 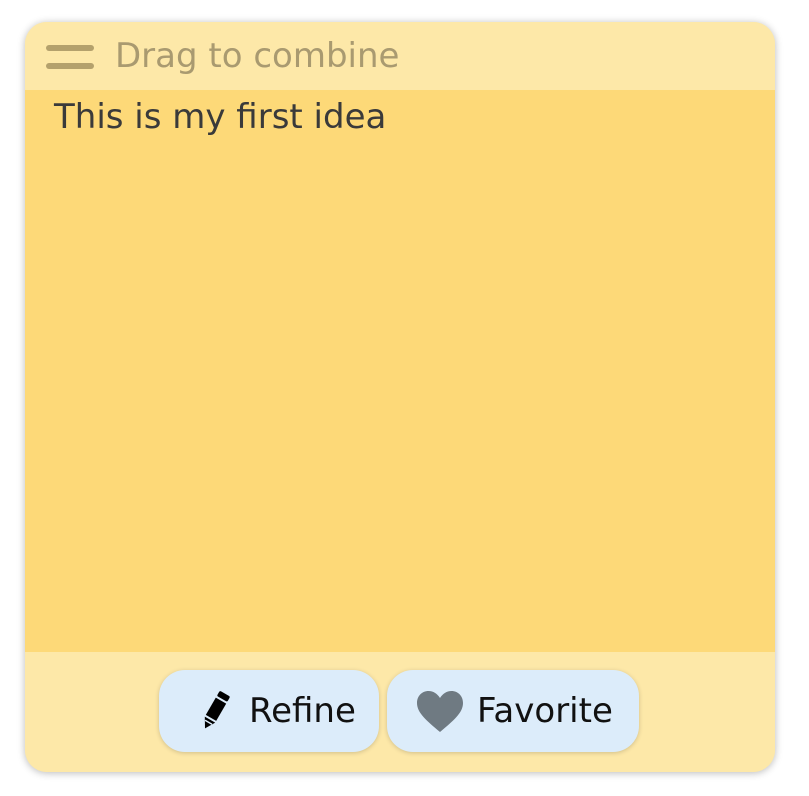 I want to click on idea-text: This is my first idea, so click(x=220, y=117).